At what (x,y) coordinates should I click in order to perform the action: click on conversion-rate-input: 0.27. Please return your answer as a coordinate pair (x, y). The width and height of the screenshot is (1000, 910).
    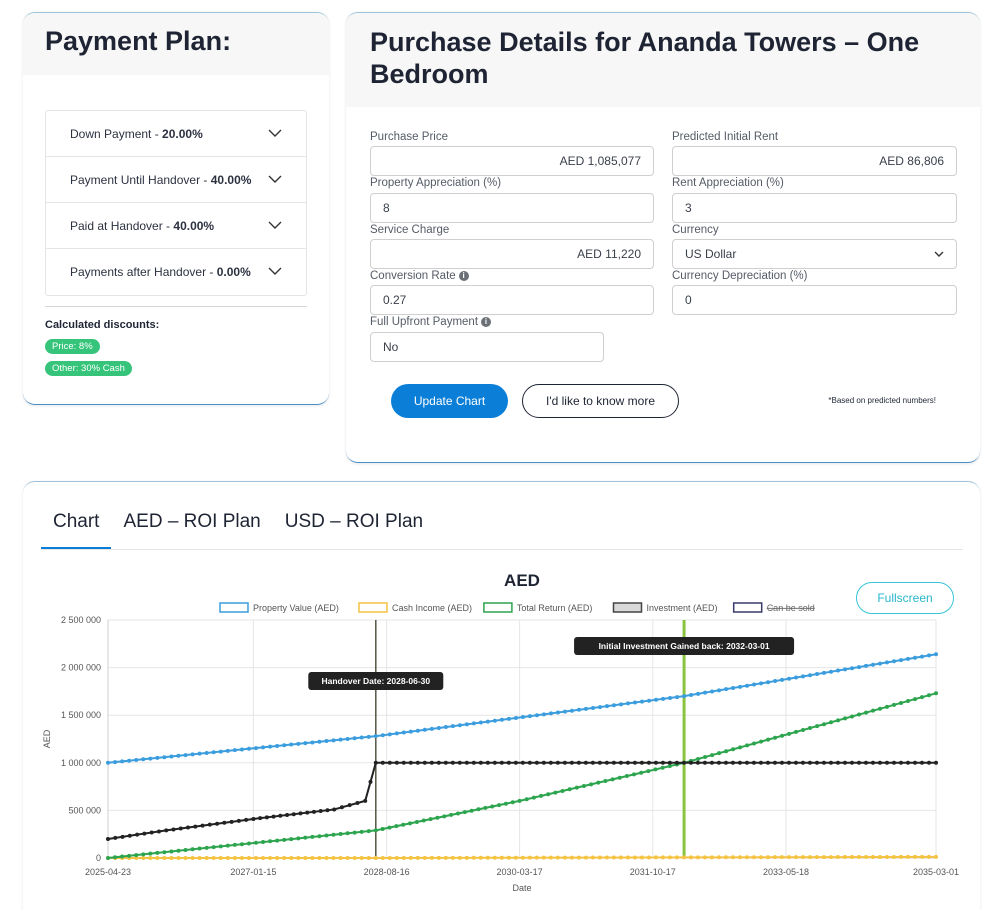
    Looking at the image, I should click on (512, 300).